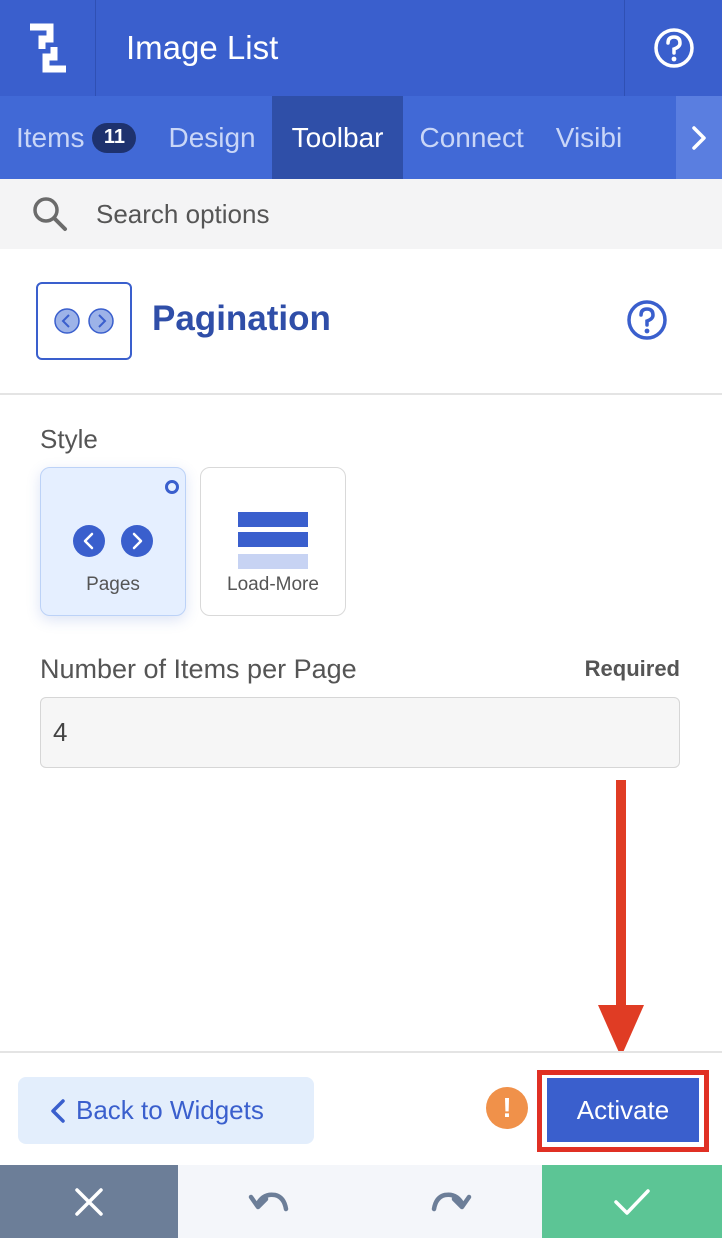 The image size is (722, 1238). I want to click on style-option-pages: Pages, so click(113, 541).